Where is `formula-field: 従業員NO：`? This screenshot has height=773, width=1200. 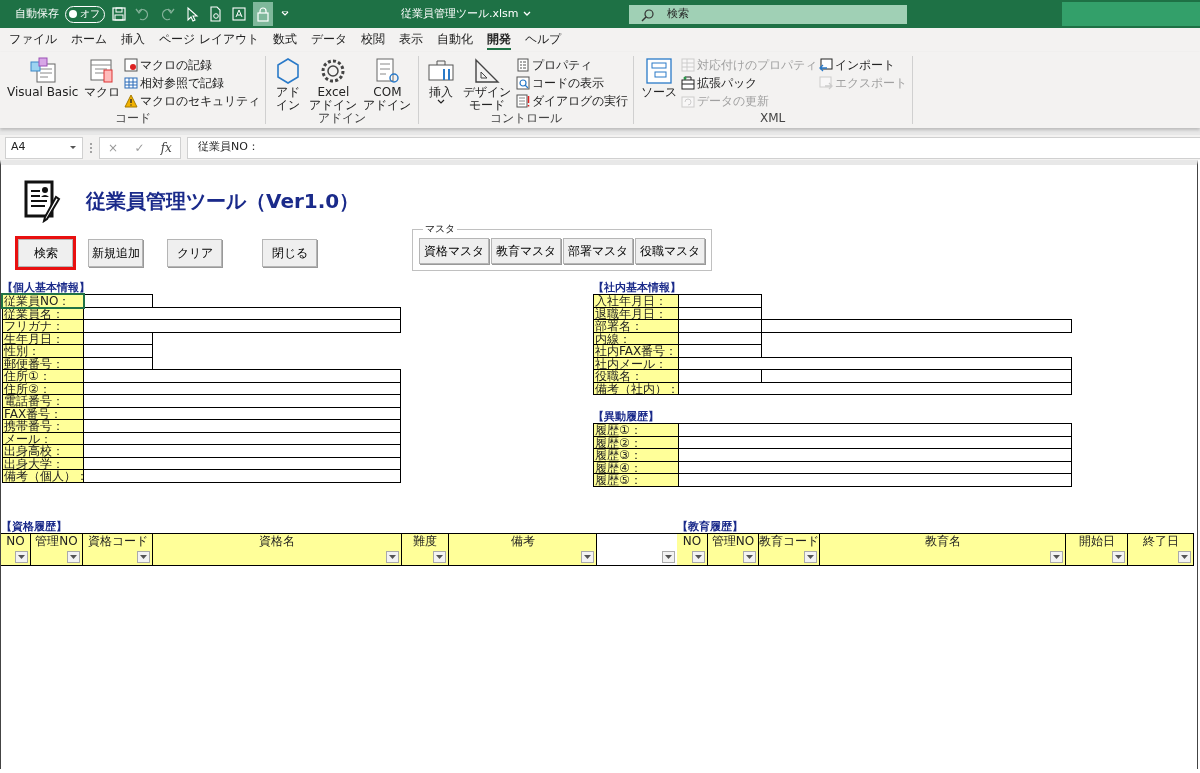 formula-field: 従業員NO： is located at coordinates (693, 147).